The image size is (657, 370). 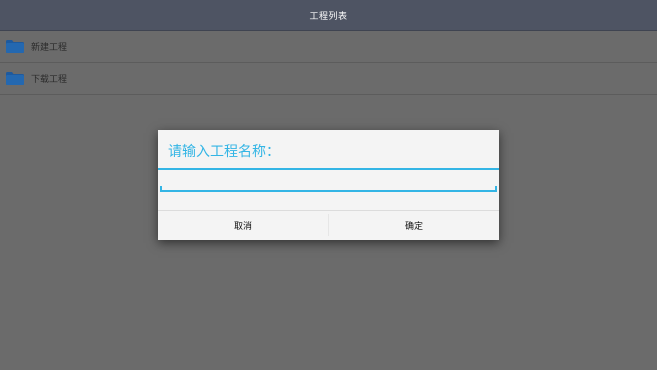 What do you see at coordinates (328, 169) in the screenshot?
I see `dialog-title-divider` at bounding box center [328, 169].